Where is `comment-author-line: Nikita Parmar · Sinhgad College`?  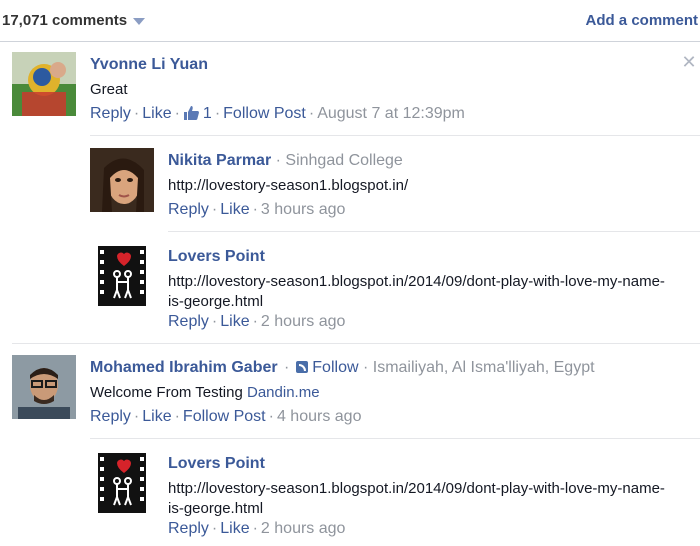
comment-author-line: Nikita Parmar · Sinhgad College is located at coordinates (285, 161).